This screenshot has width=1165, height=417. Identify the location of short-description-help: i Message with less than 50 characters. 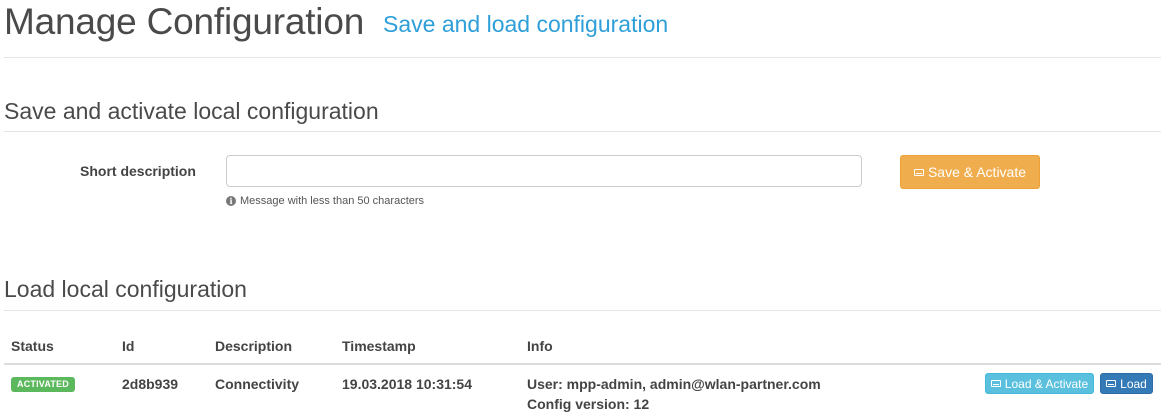
(325, 201).